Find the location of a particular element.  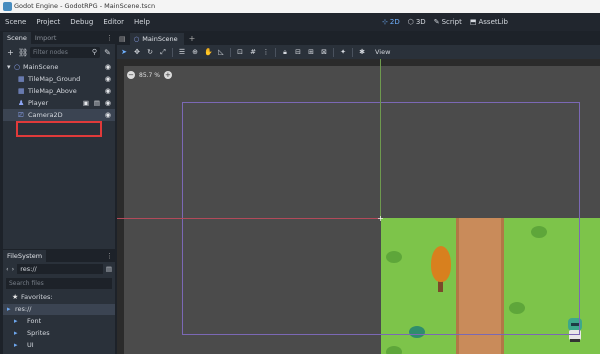

smart-snap-icon: ⊡ is located at coordinates (240, 52).